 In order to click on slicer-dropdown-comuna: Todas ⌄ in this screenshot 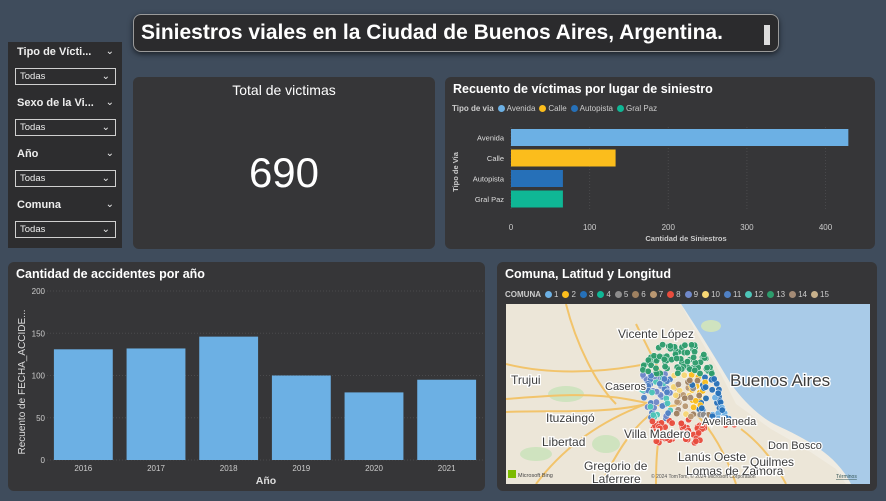, I will do `click(65, 229)`.